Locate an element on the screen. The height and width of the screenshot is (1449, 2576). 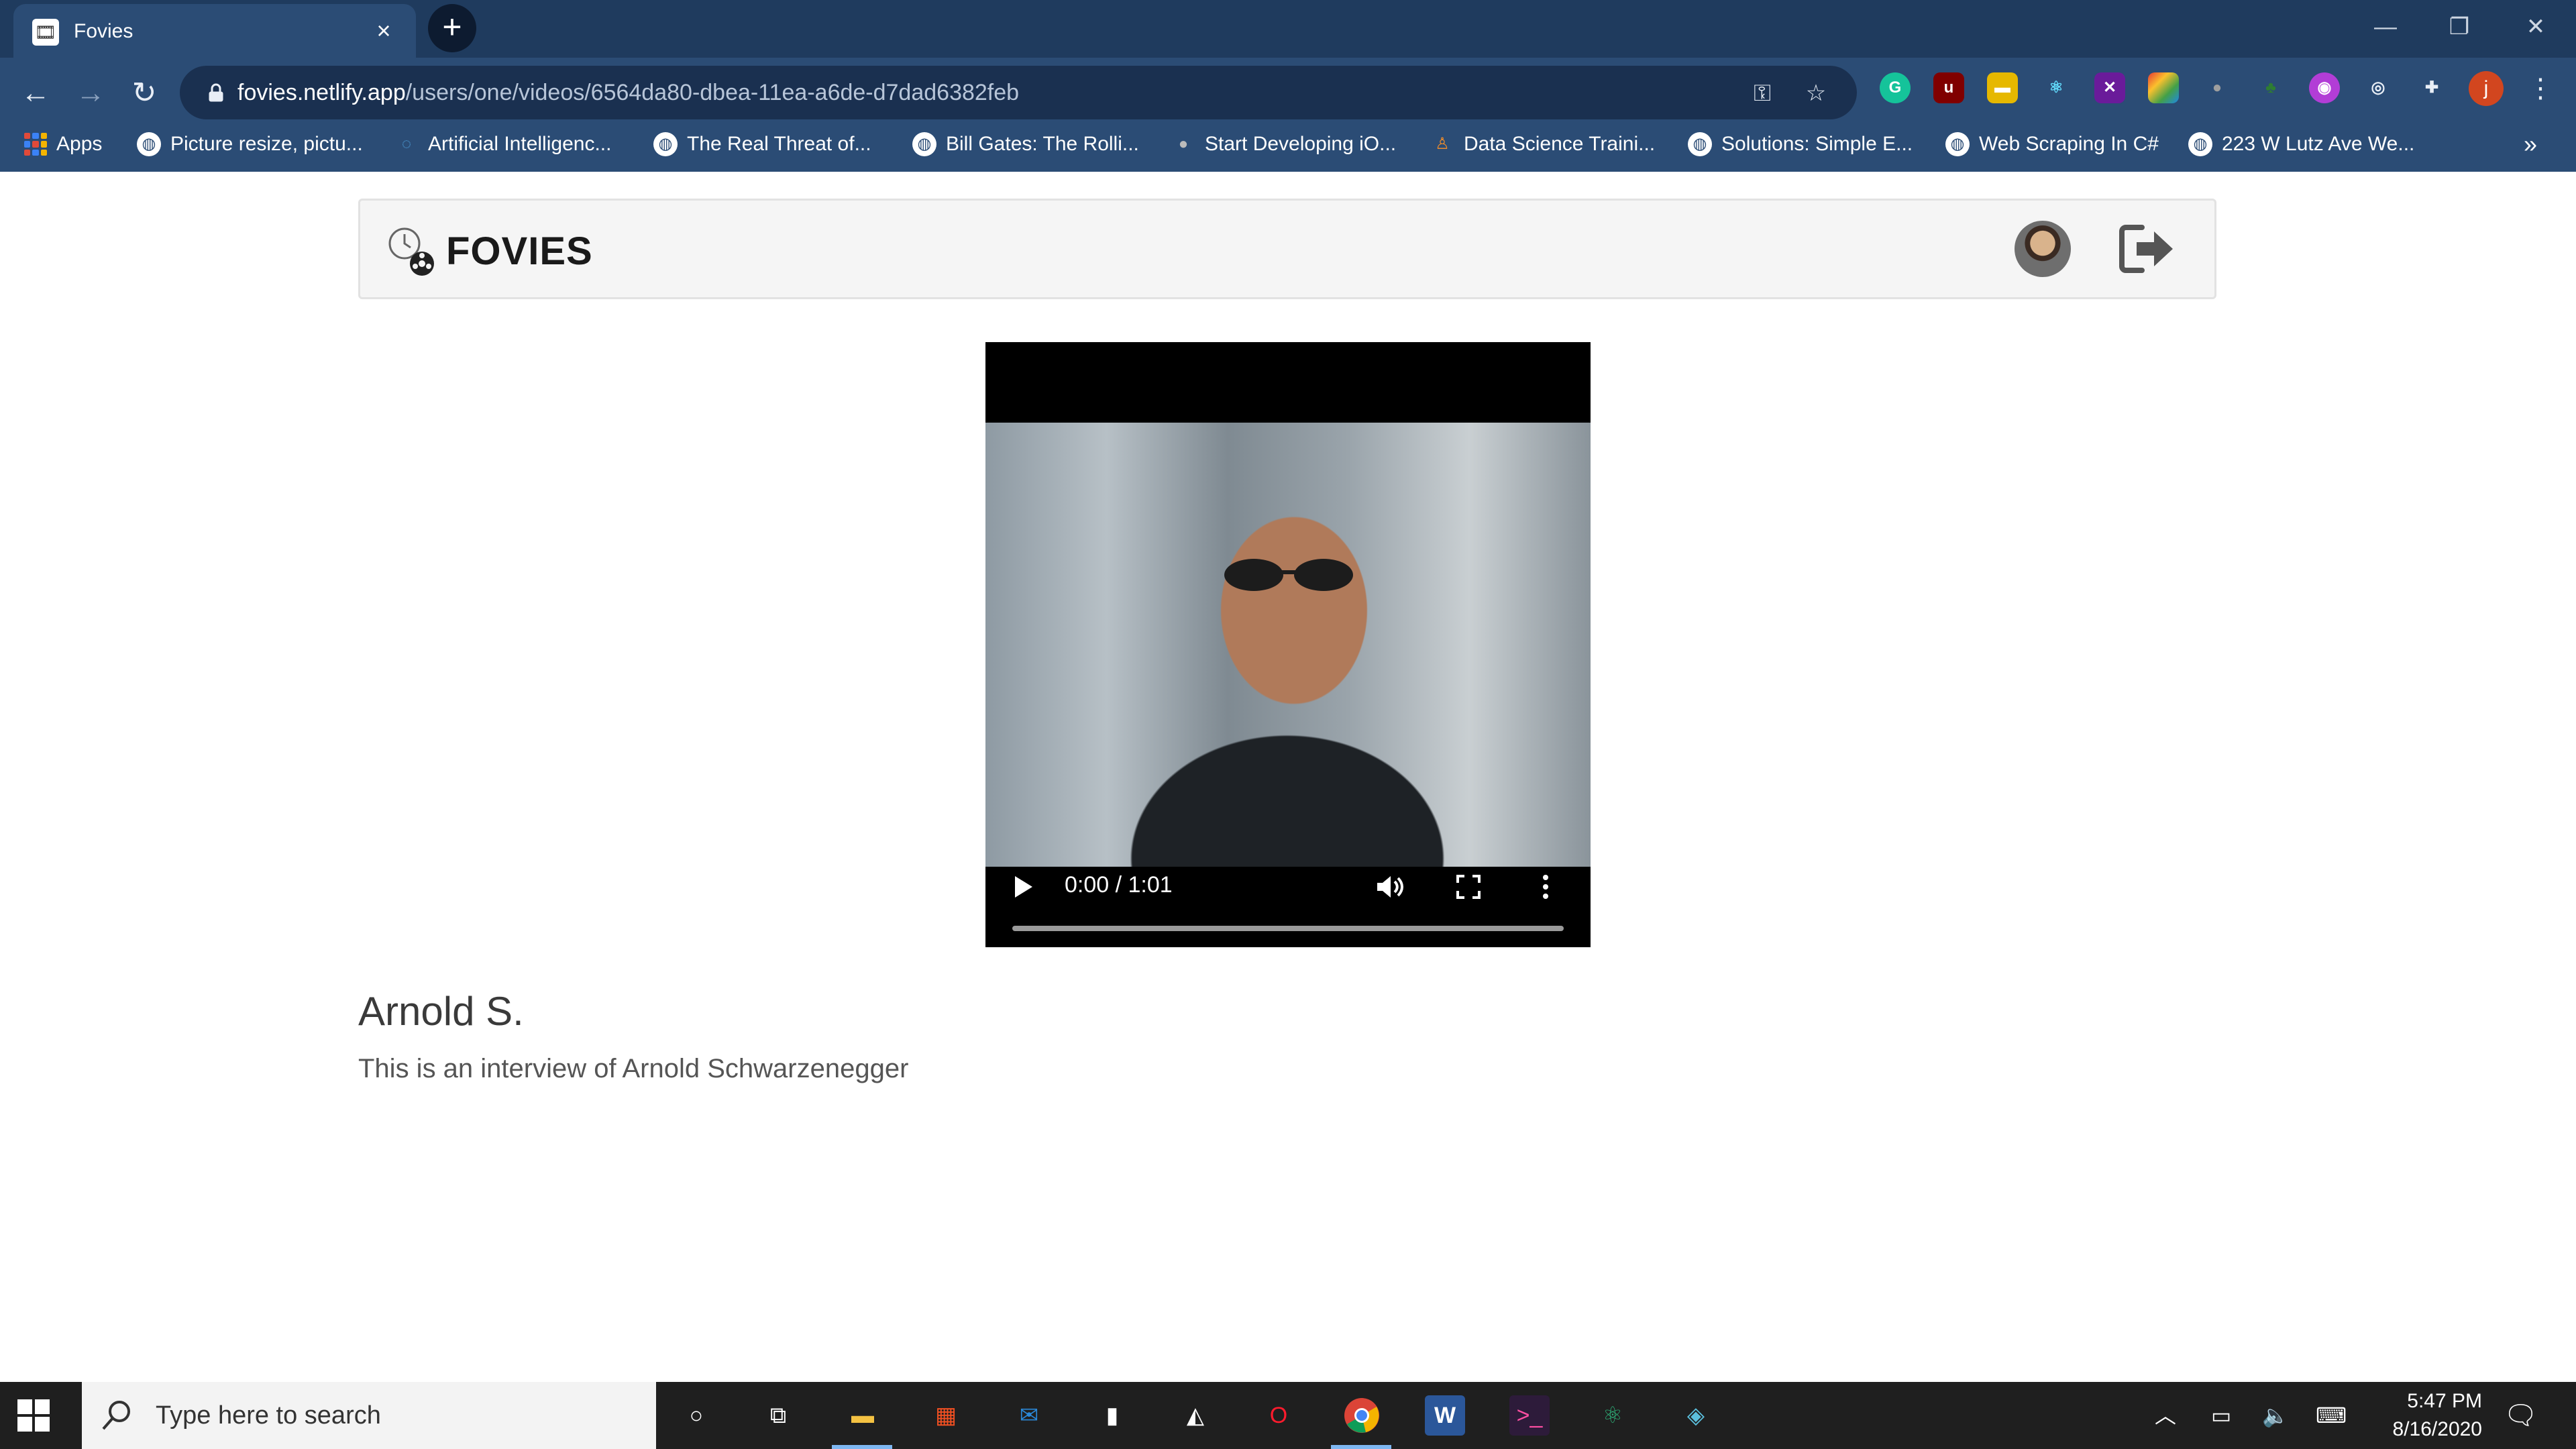
react-devtools-icon: ⚛ is located at coordinates (2056, 87).